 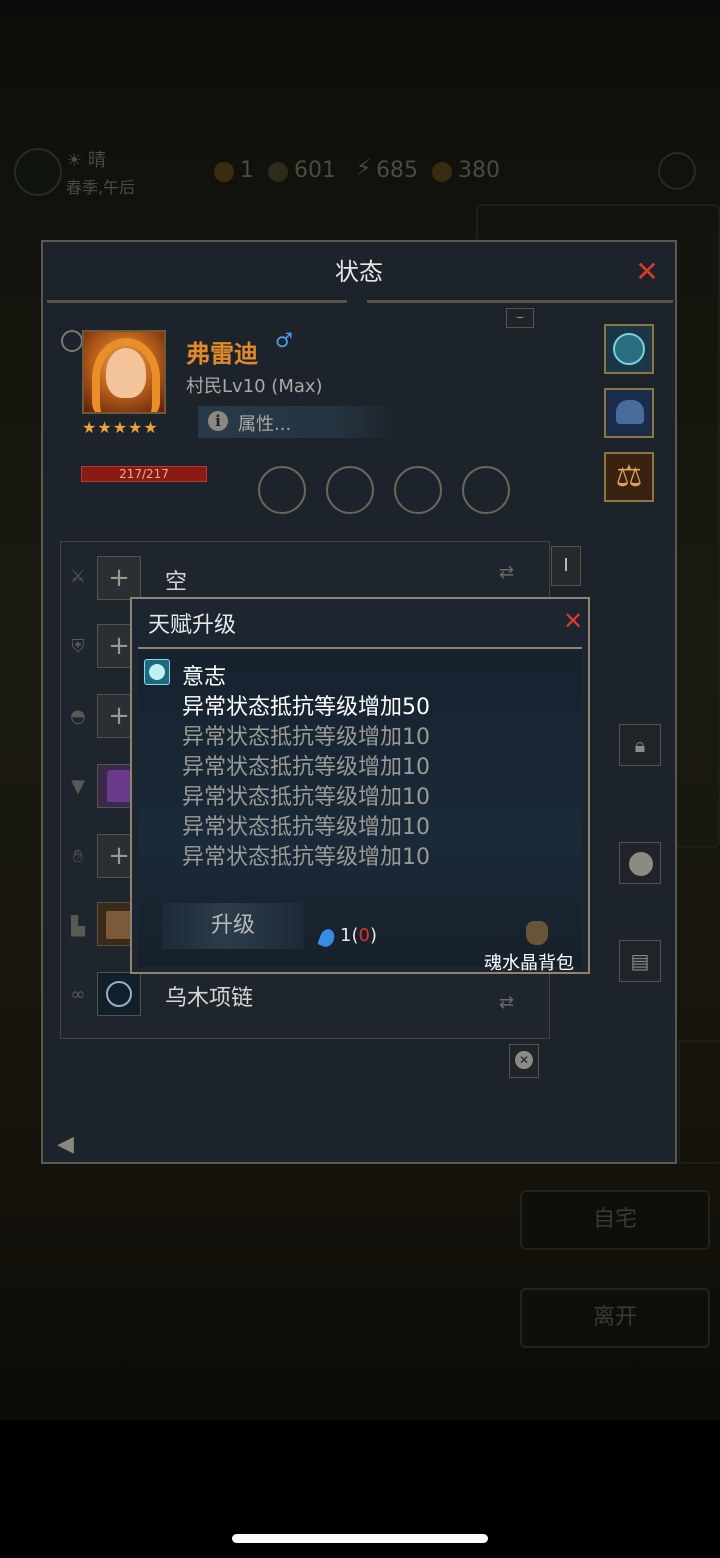 I want to click on rarity-stars: ★★★★★, so click(x=127, y=427).